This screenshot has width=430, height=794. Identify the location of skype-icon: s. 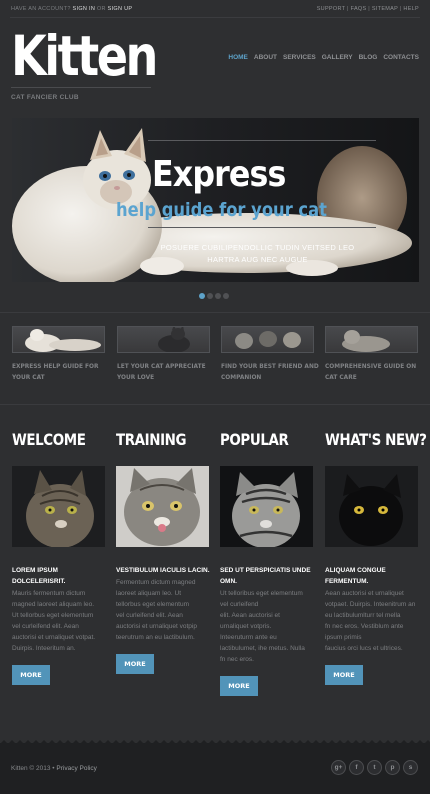
(410, 767).